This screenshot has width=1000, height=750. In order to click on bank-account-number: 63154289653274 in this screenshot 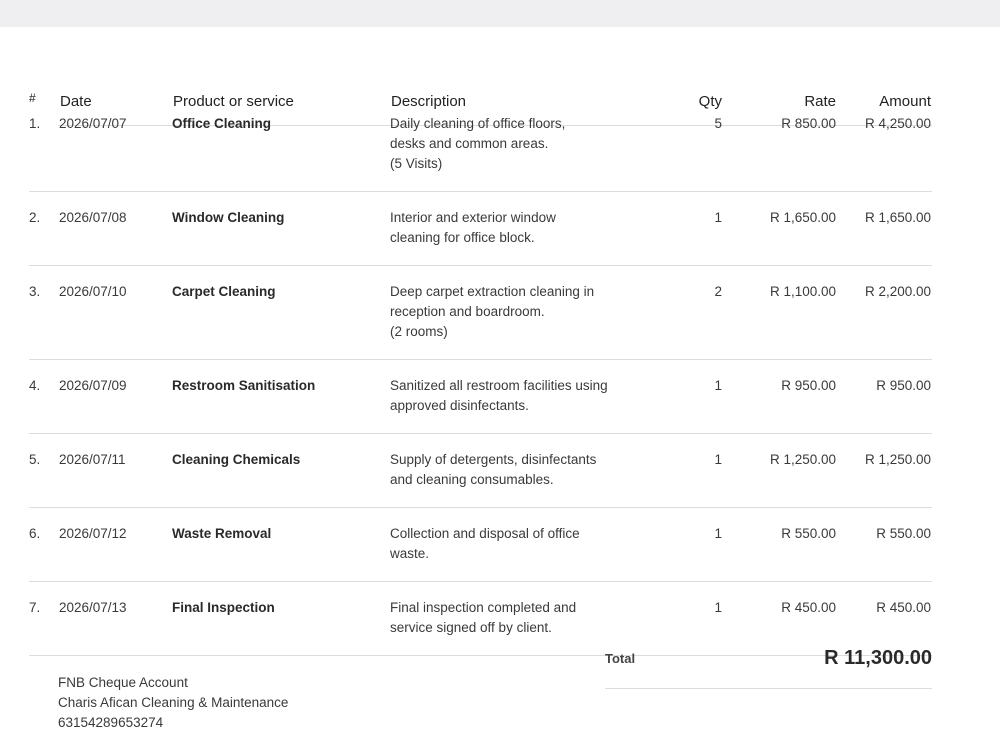, I will do `click(111, 722)`.